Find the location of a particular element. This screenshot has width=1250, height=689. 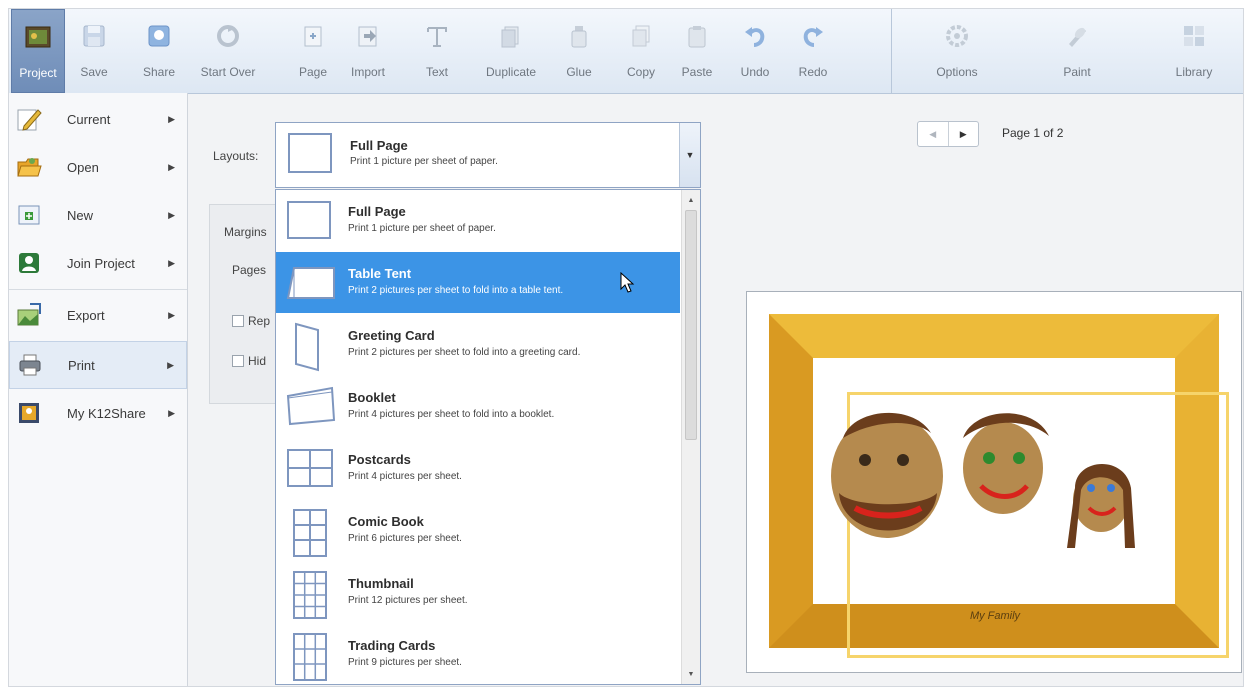

redo-button: Redo is located at coordinates (813, 51).